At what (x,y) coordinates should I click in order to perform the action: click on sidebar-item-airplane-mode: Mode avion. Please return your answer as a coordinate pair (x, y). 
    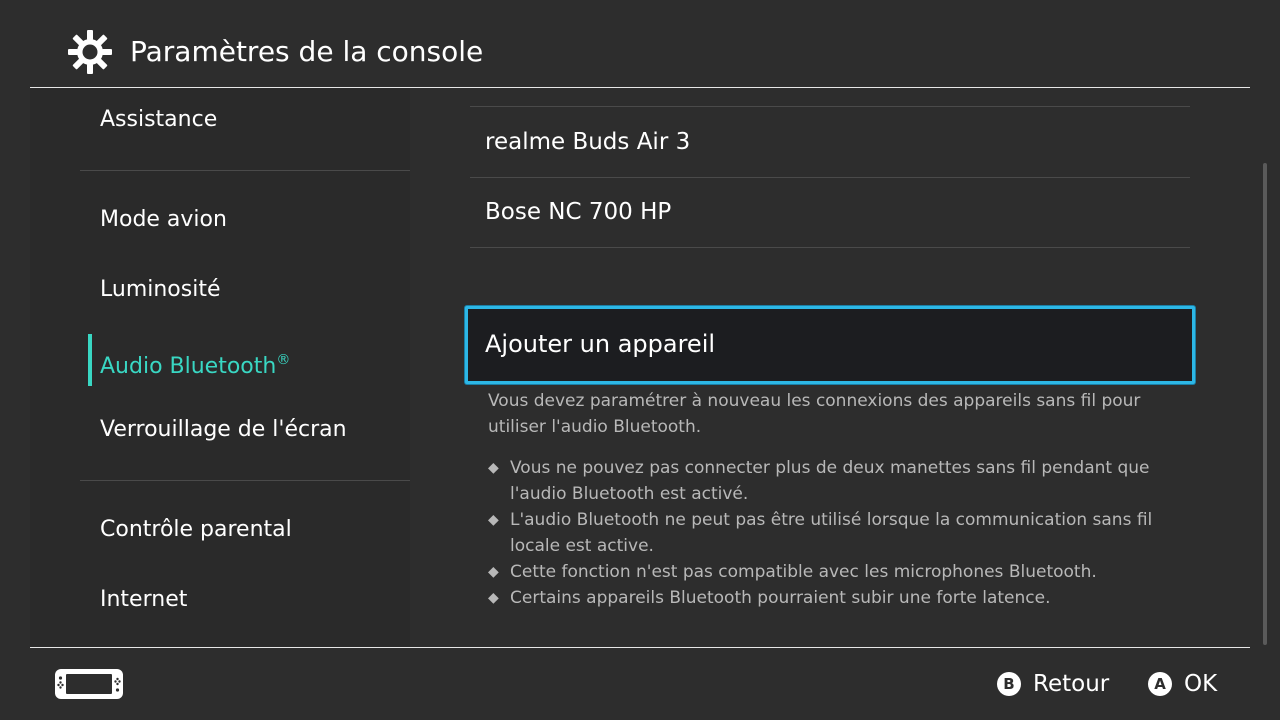
    Looking at the image, I should click on (163, 220).